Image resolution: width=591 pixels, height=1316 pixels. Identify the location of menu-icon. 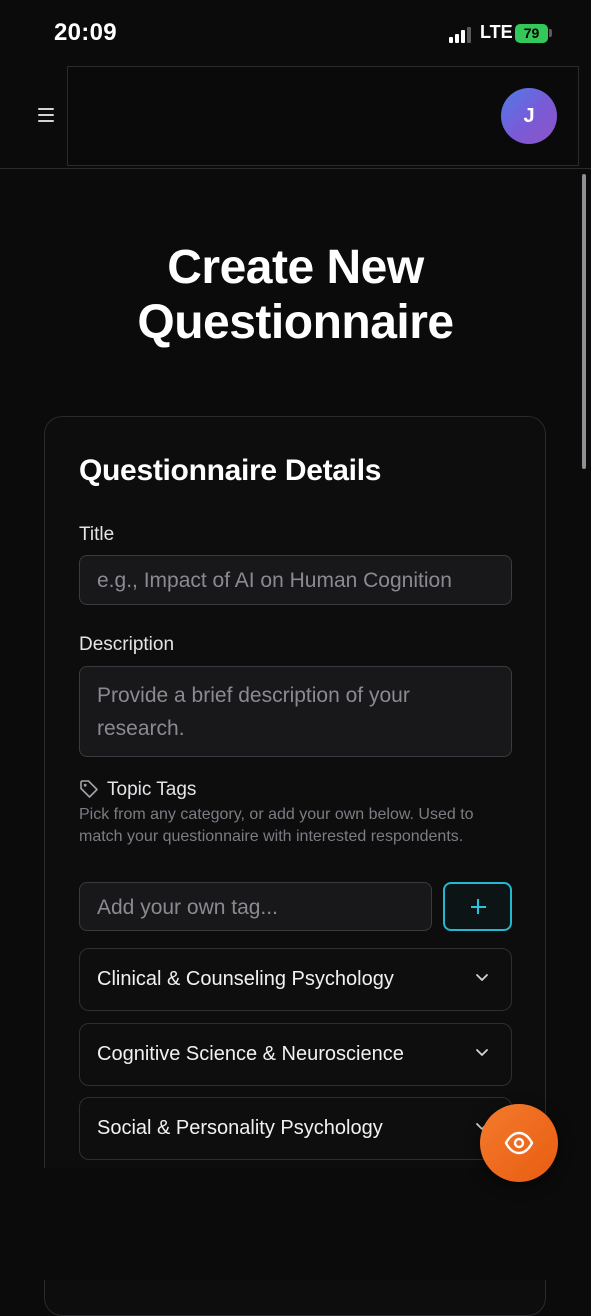
(47, 116).